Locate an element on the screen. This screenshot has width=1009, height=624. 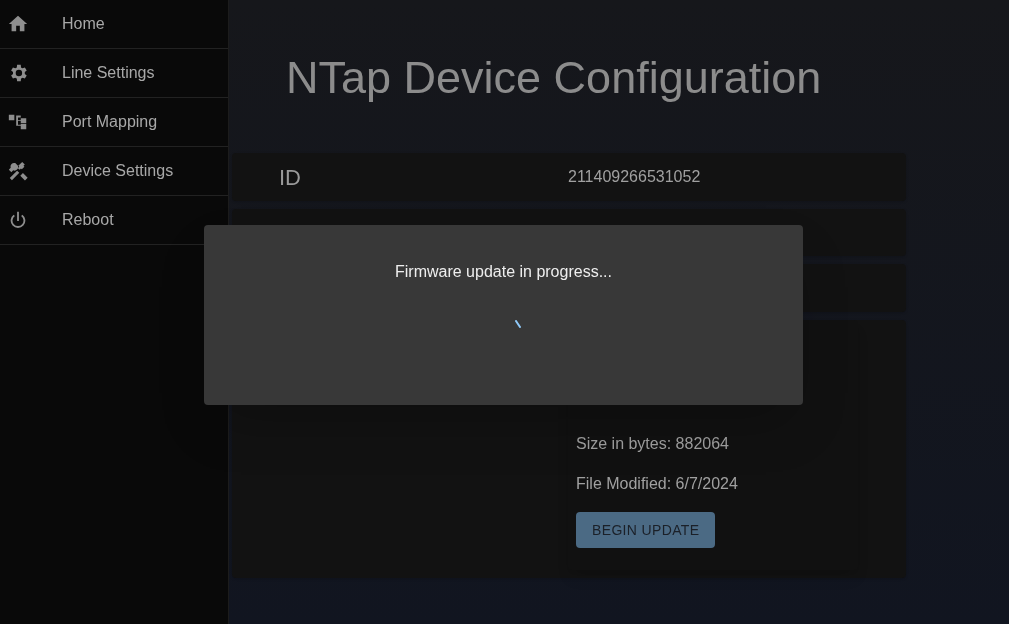
sidebar-item: Port Mapping is located at coordinates (114, 122).